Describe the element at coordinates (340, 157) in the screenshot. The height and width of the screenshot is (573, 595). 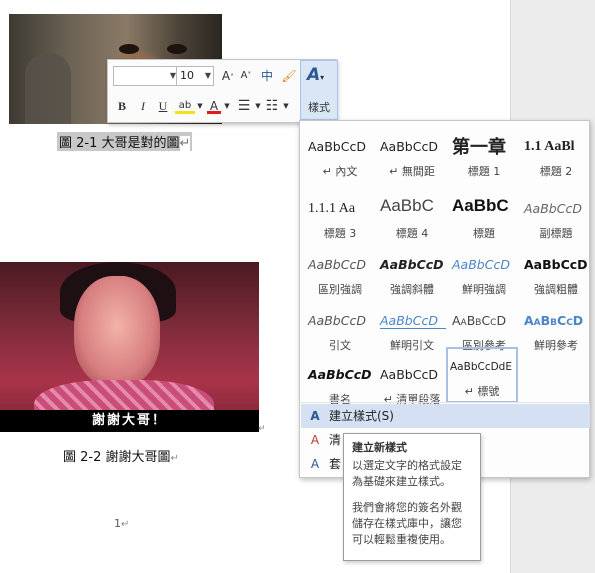
I see `style-tile-normal: AaBbCcD ↵ 內文` at that location.